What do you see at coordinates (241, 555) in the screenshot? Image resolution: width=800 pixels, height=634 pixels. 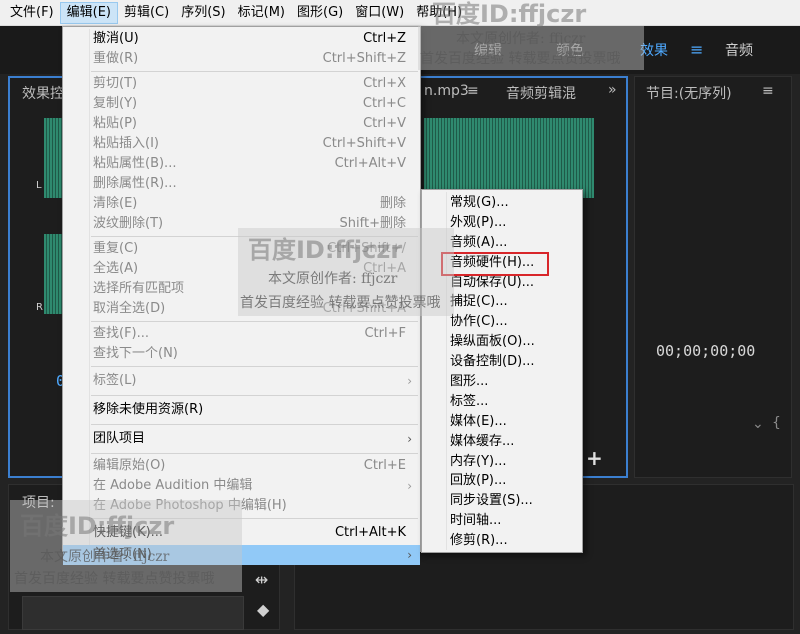 I see `menu-item-preferences: 首选项(N) ›` at bounding box center [241, 555].